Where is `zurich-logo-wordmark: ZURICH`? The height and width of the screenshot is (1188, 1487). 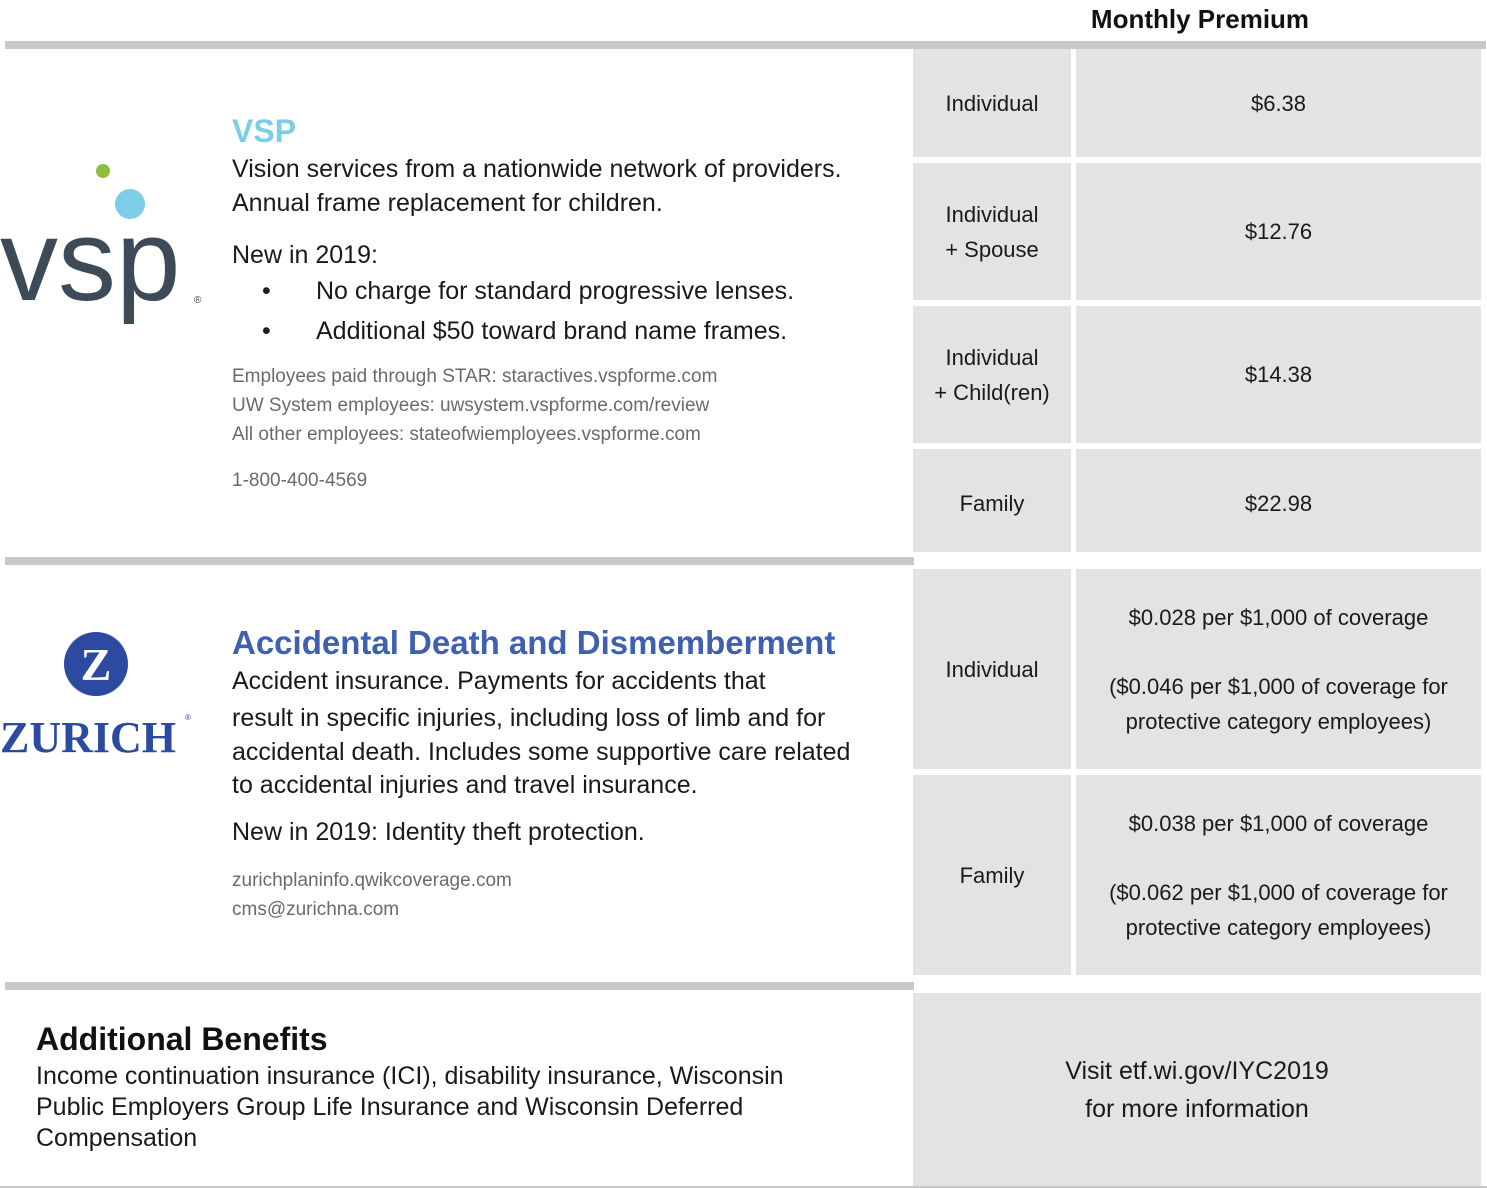
zurich-logo-wordmark: ZURICH is located at coordinates (88, 737).